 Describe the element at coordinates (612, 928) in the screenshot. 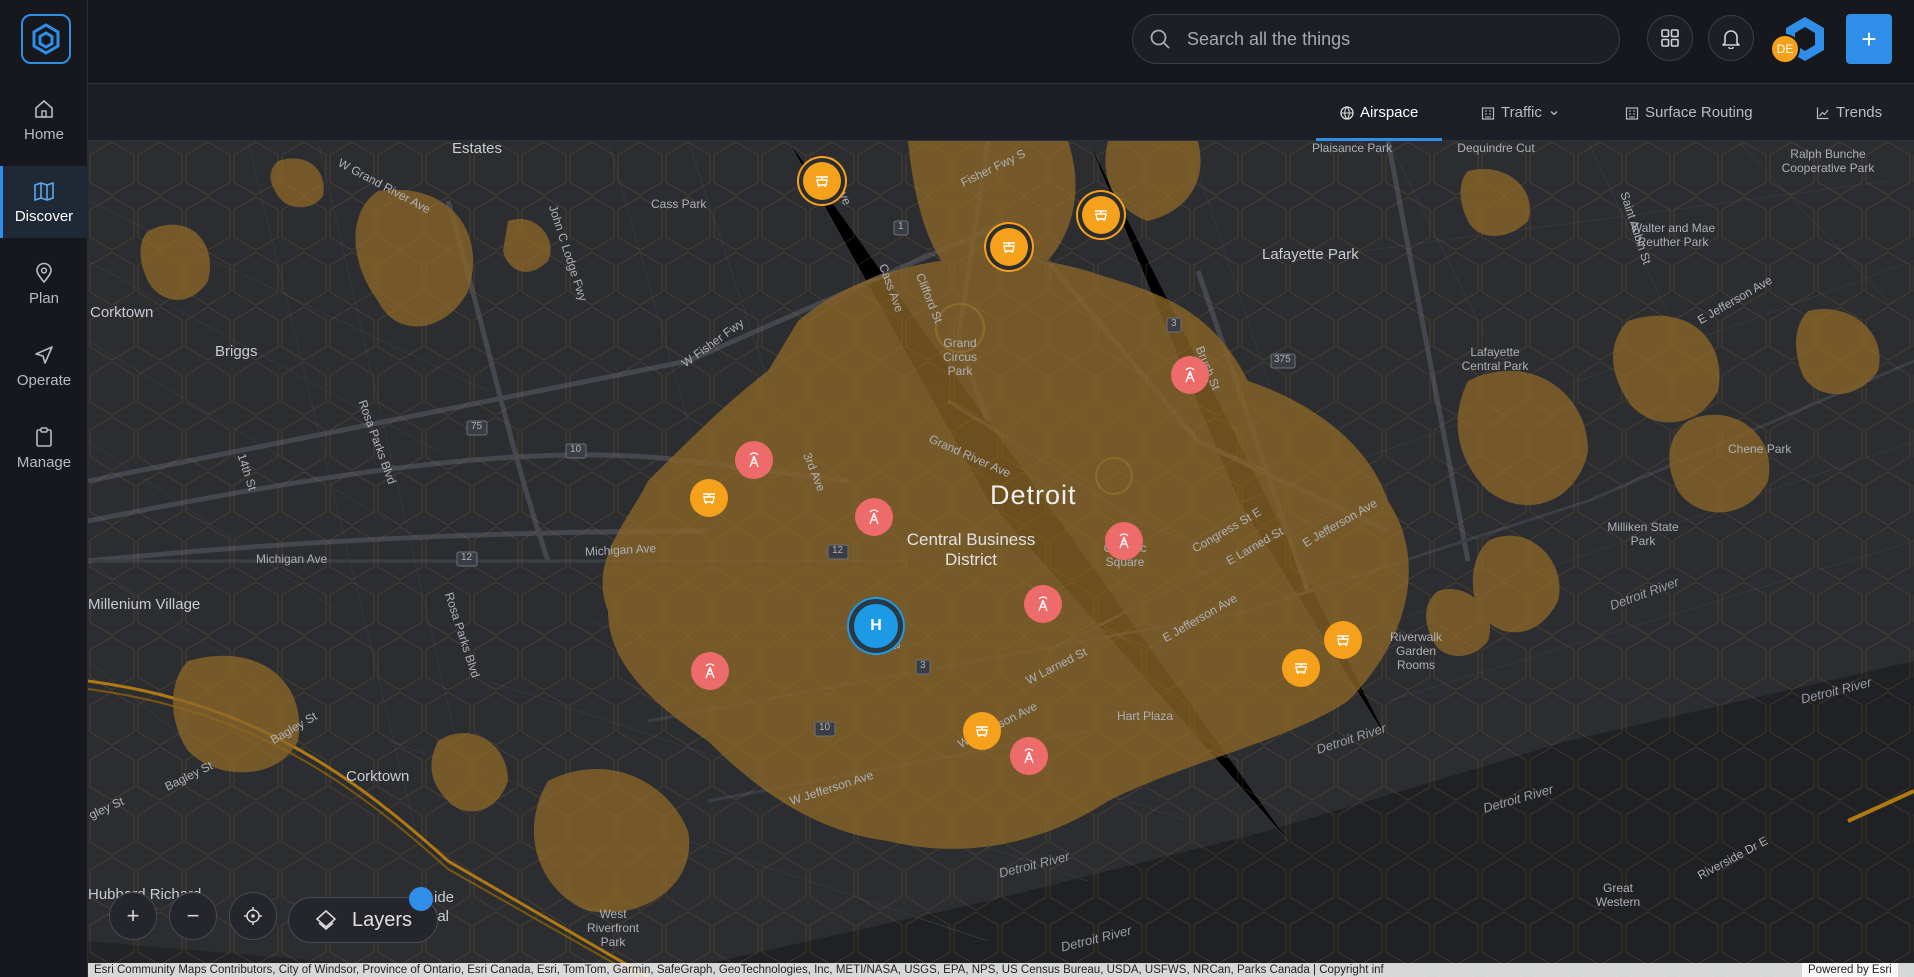

I see `place-label: West Riverfront Park` at that location.